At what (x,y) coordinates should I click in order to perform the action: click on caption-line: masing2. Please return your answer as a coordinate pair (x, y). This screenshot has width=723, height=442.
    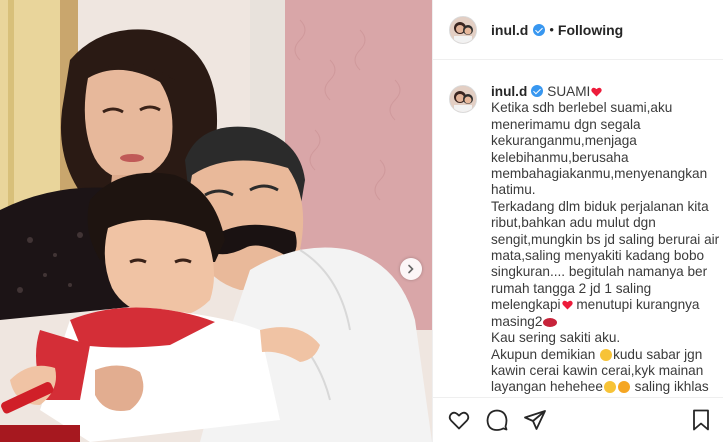
    Looking at the image, I should click on (604, 322).